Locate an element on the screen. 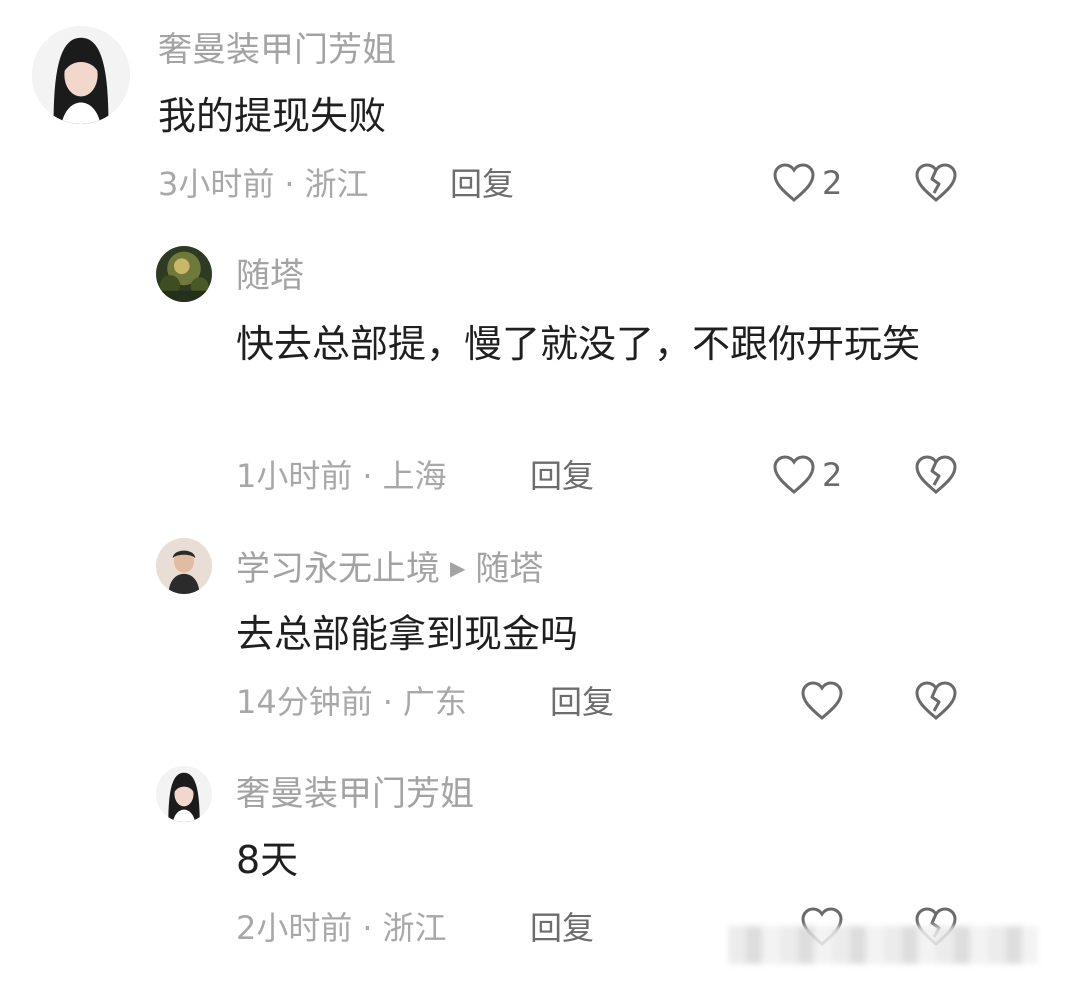 The width and height of the screenshot is (1080, 995). comment-meta: 1小时前 · 上海 is located at coordinates (341, 476).